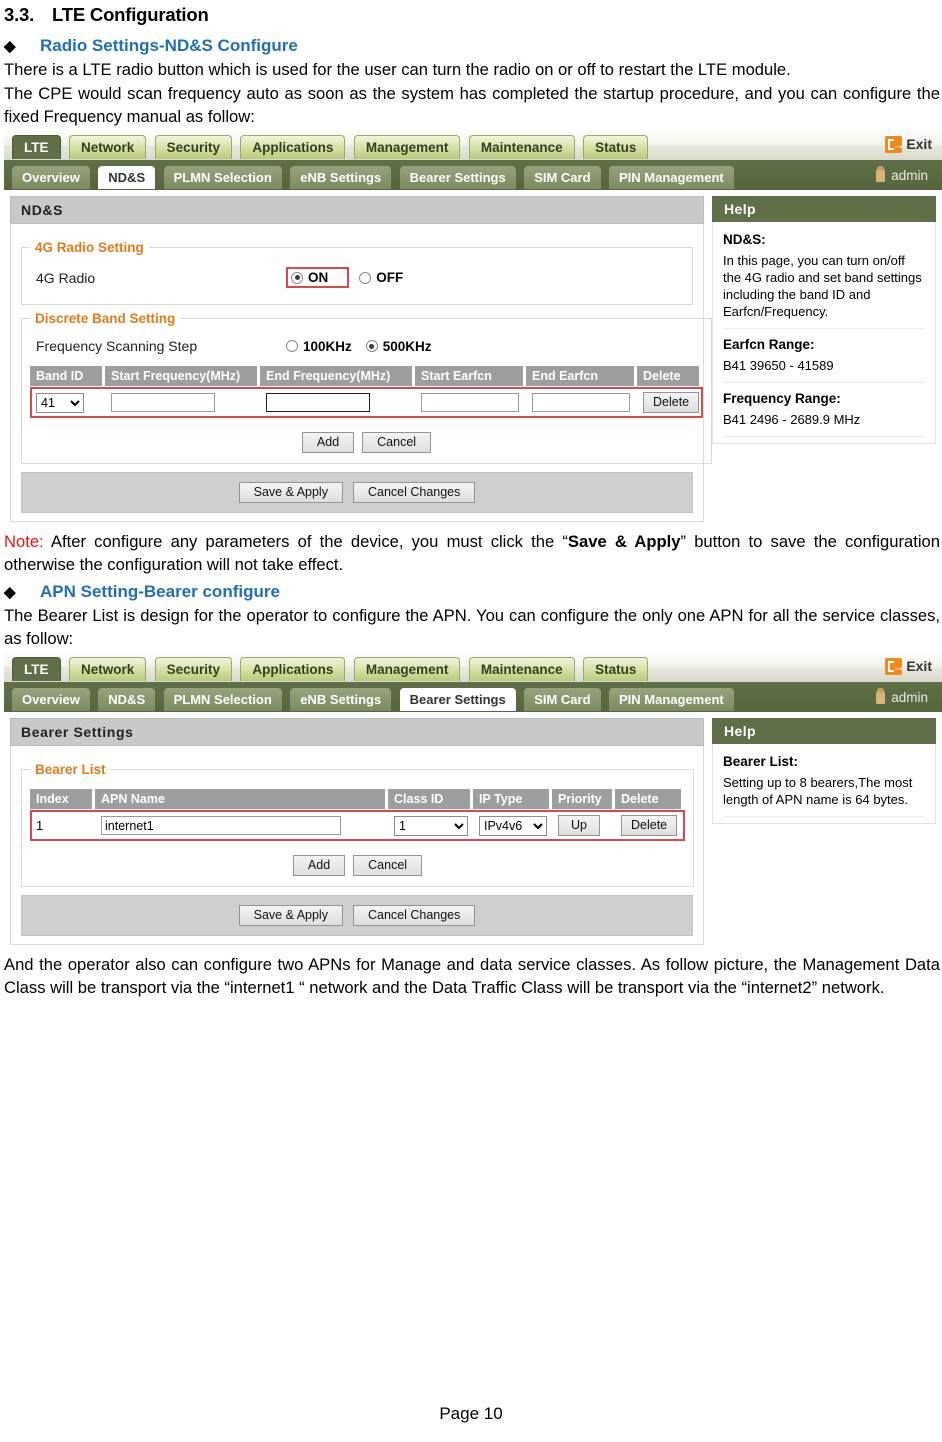 This screenshot has width=942, height=1442. What do you see at coordinates (562, 177) in the screenshot?
I see `subnav-tab-sim-card: SIM Card` at bounding box center [562, 177].